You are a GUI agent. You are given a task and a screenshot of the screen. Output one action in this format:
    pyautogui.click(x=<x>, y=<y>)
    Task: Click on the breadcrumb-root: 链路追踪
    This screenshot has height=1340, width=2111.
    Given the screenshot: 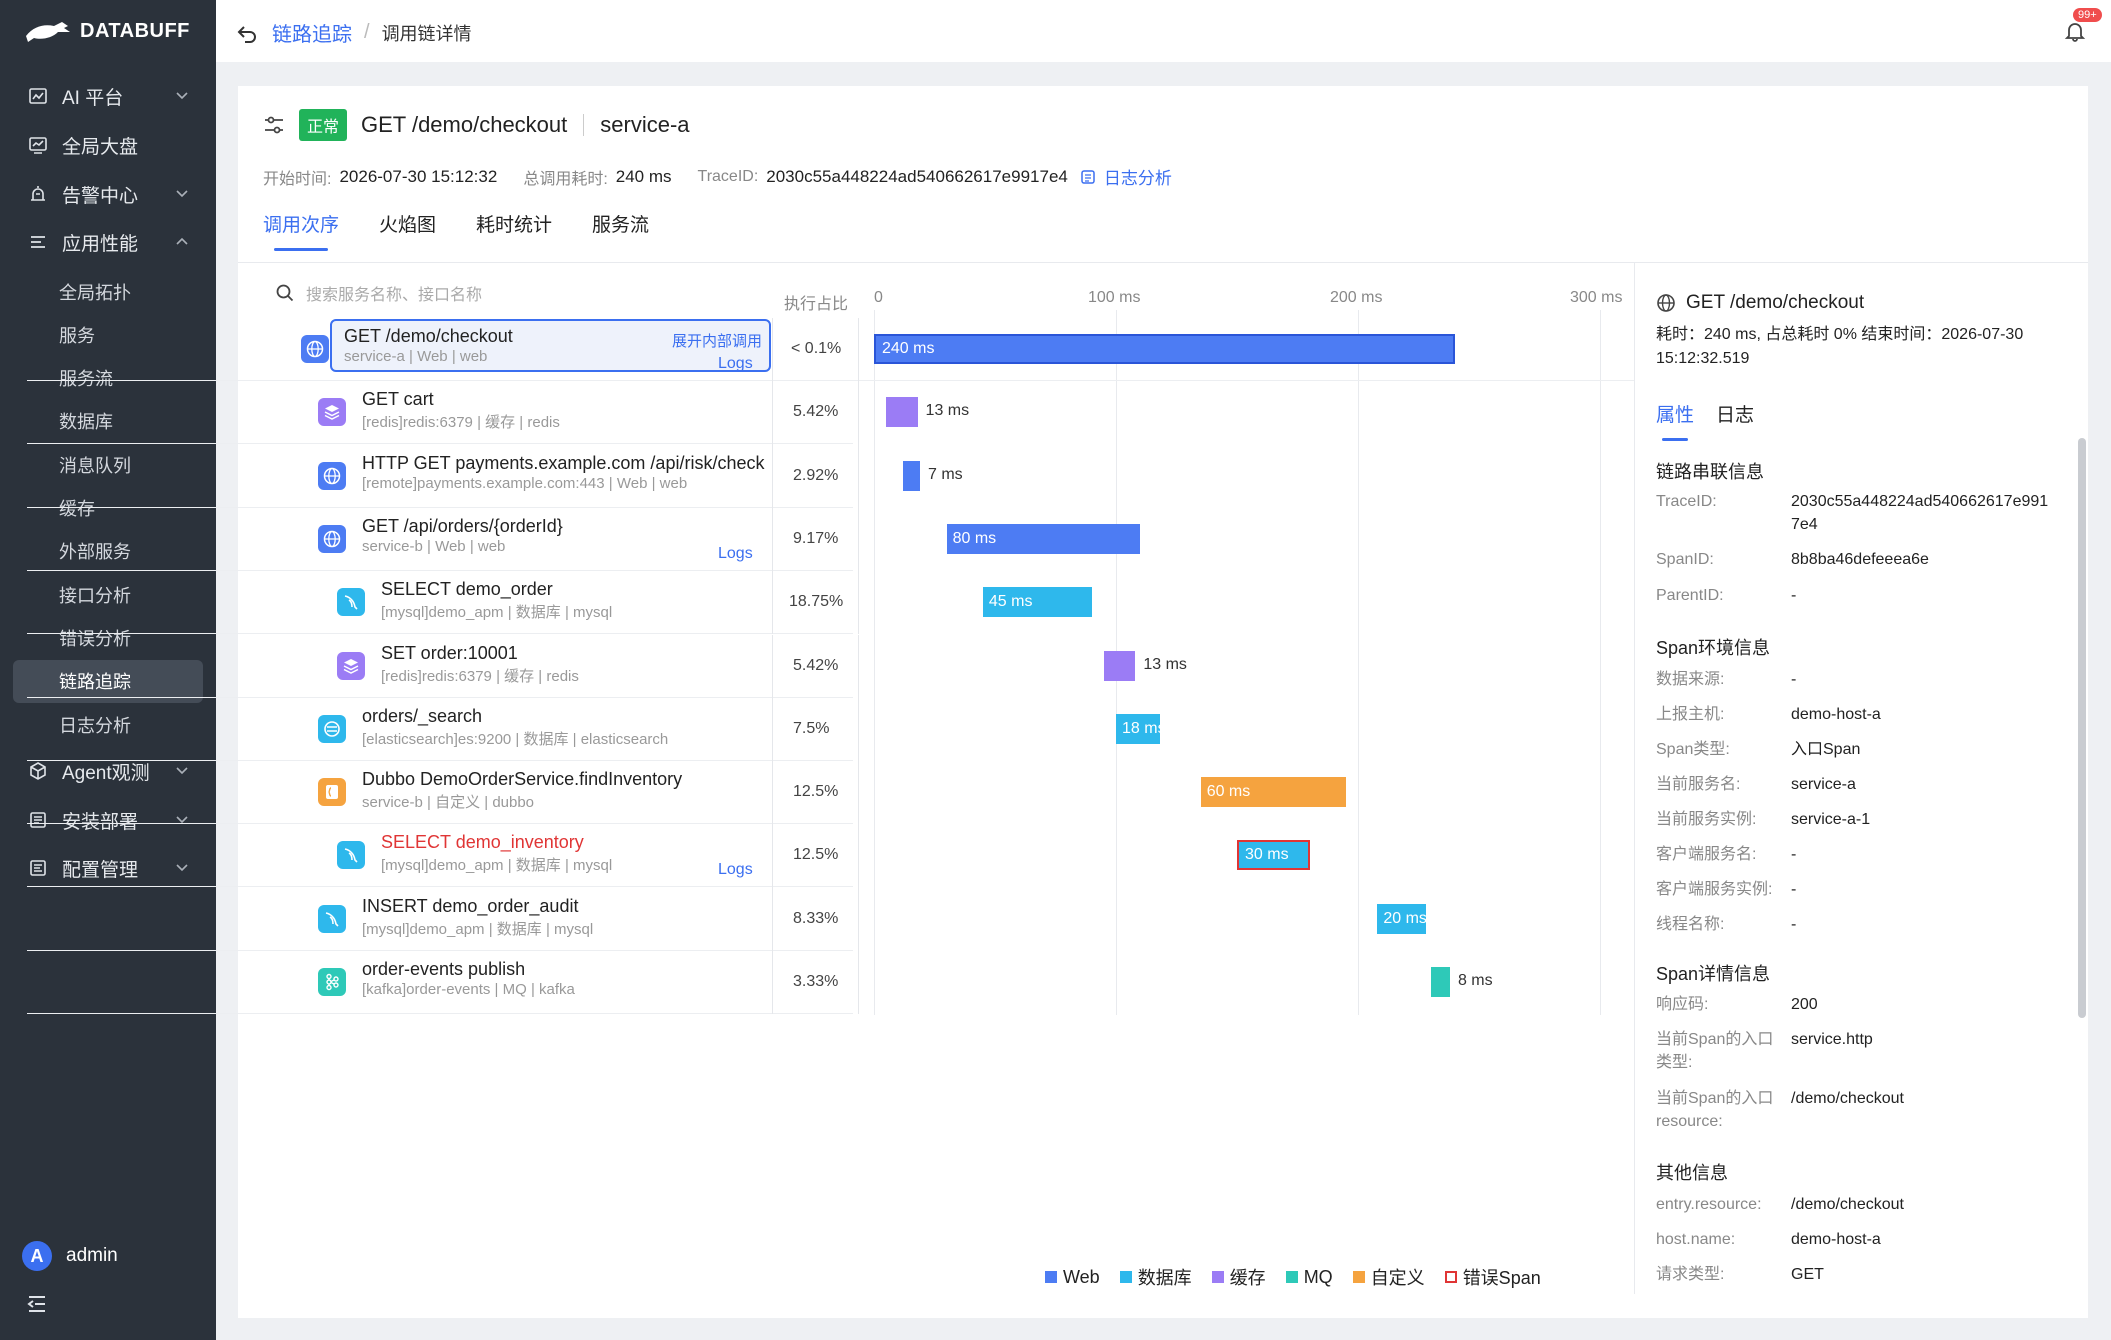 What is the action you would take?
    pyautogui.click(x=312, y=32)
    